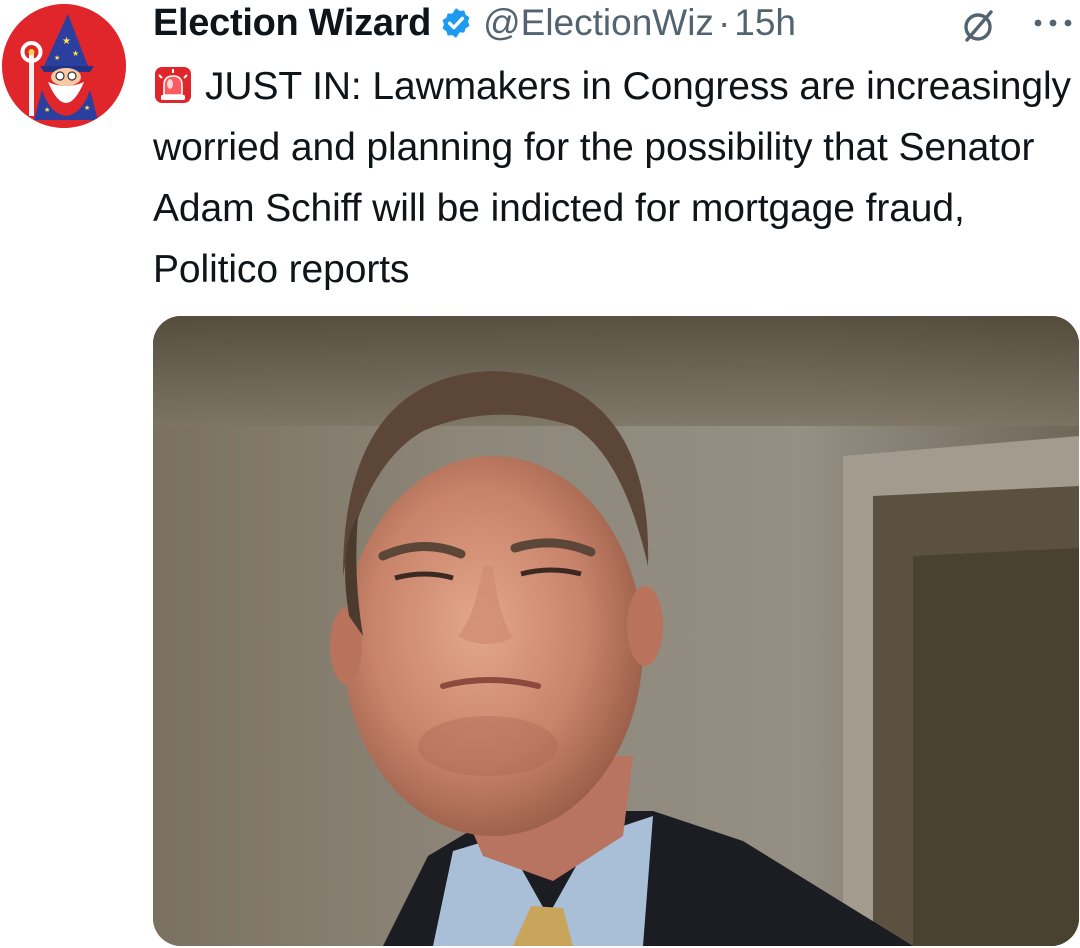  Describe the element at coordinates (173, 85) in the screenshot. I see `rotating-light-icon` at that location.